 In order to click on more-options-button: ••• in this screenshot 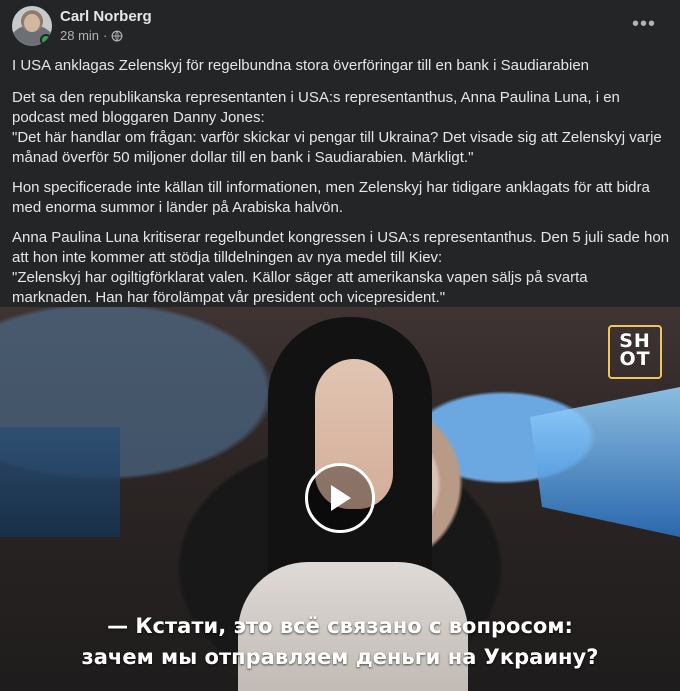, I will do `click(644, 24)`.